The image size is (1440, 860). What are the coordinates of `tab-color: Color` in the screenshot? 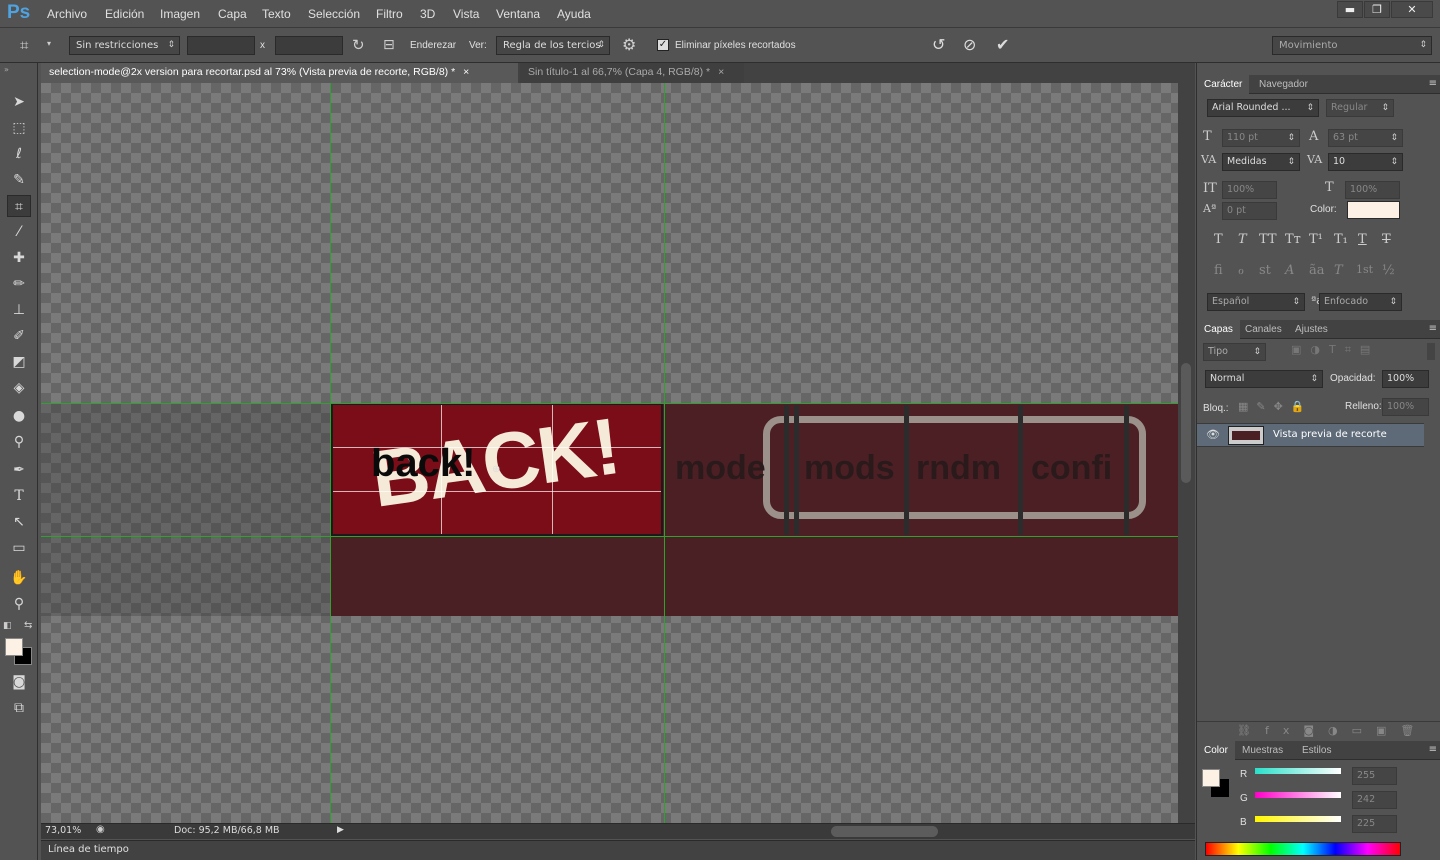 It's located at (1216, 750).